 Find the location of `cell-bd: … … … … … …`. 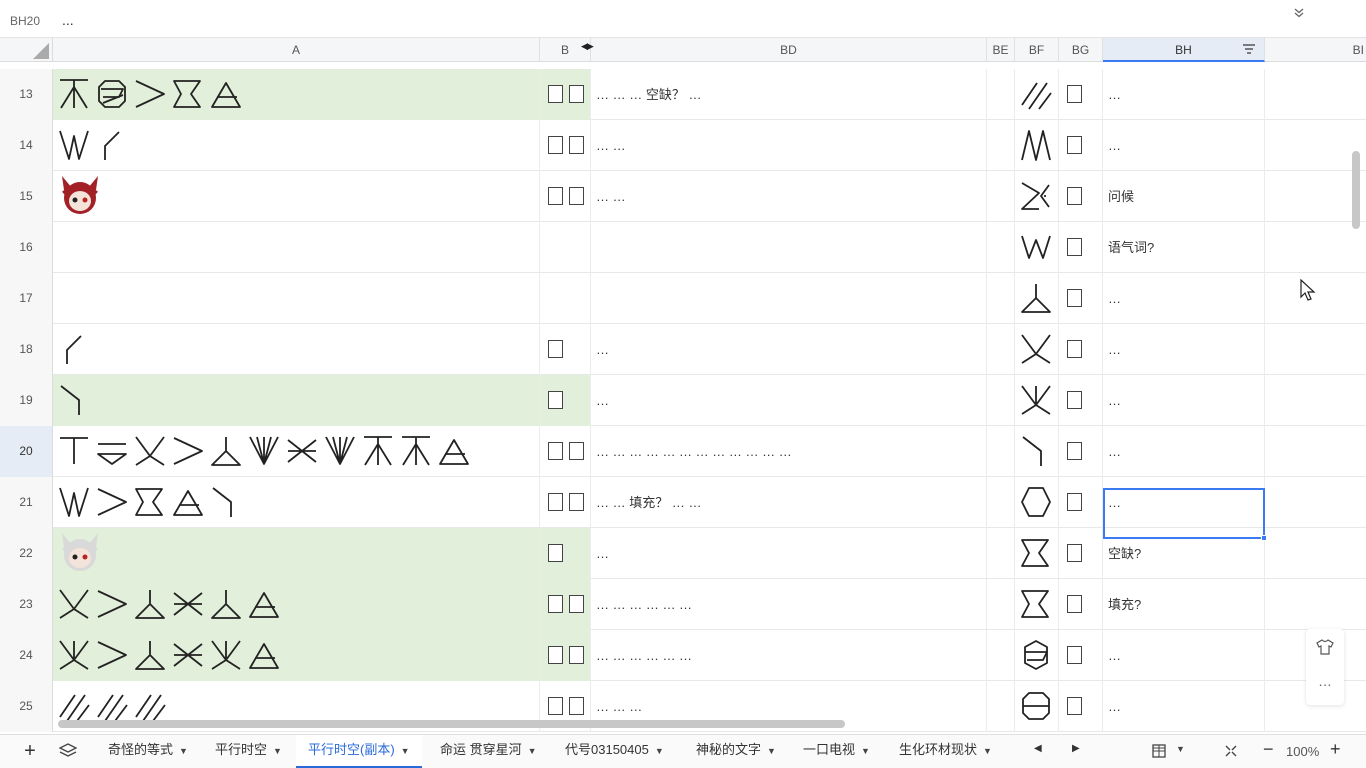

cell-bd: … … … … … … is located at coordinates (789, 604).